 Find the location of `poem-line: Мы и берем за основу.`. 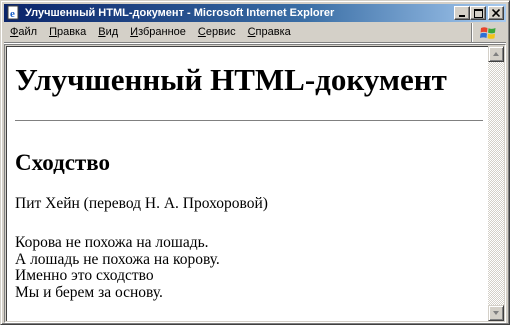

poem-line: Мы и берем за основу. is located at coordinates (89, 292).